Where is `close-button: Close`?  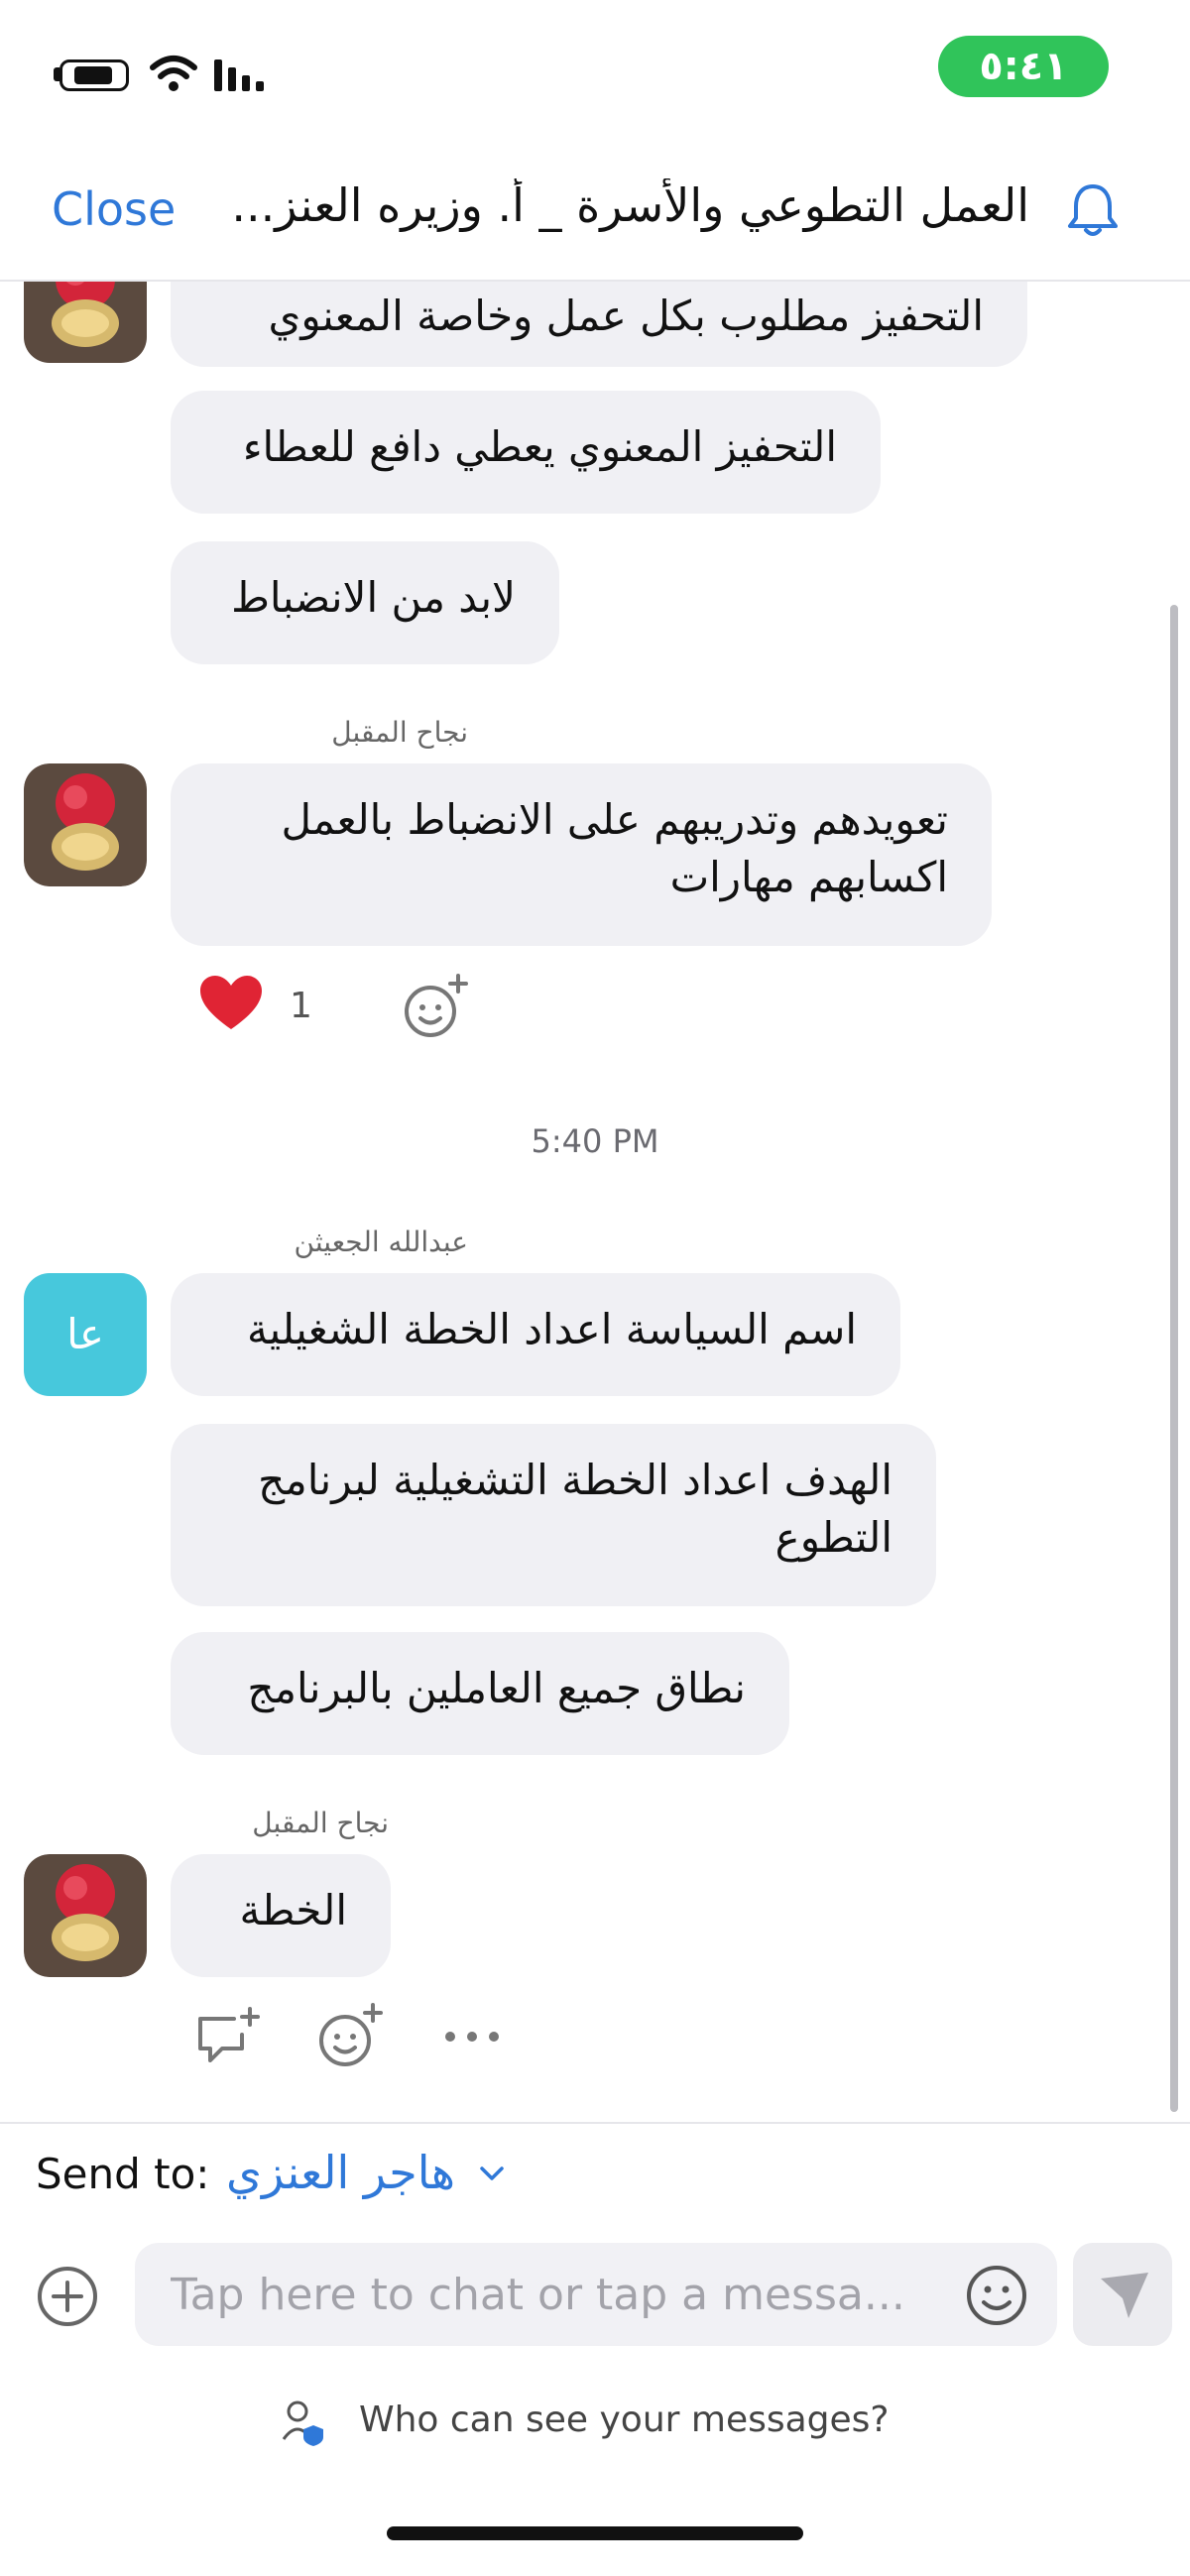
close-button: Close is located at coordinates (114, 209).